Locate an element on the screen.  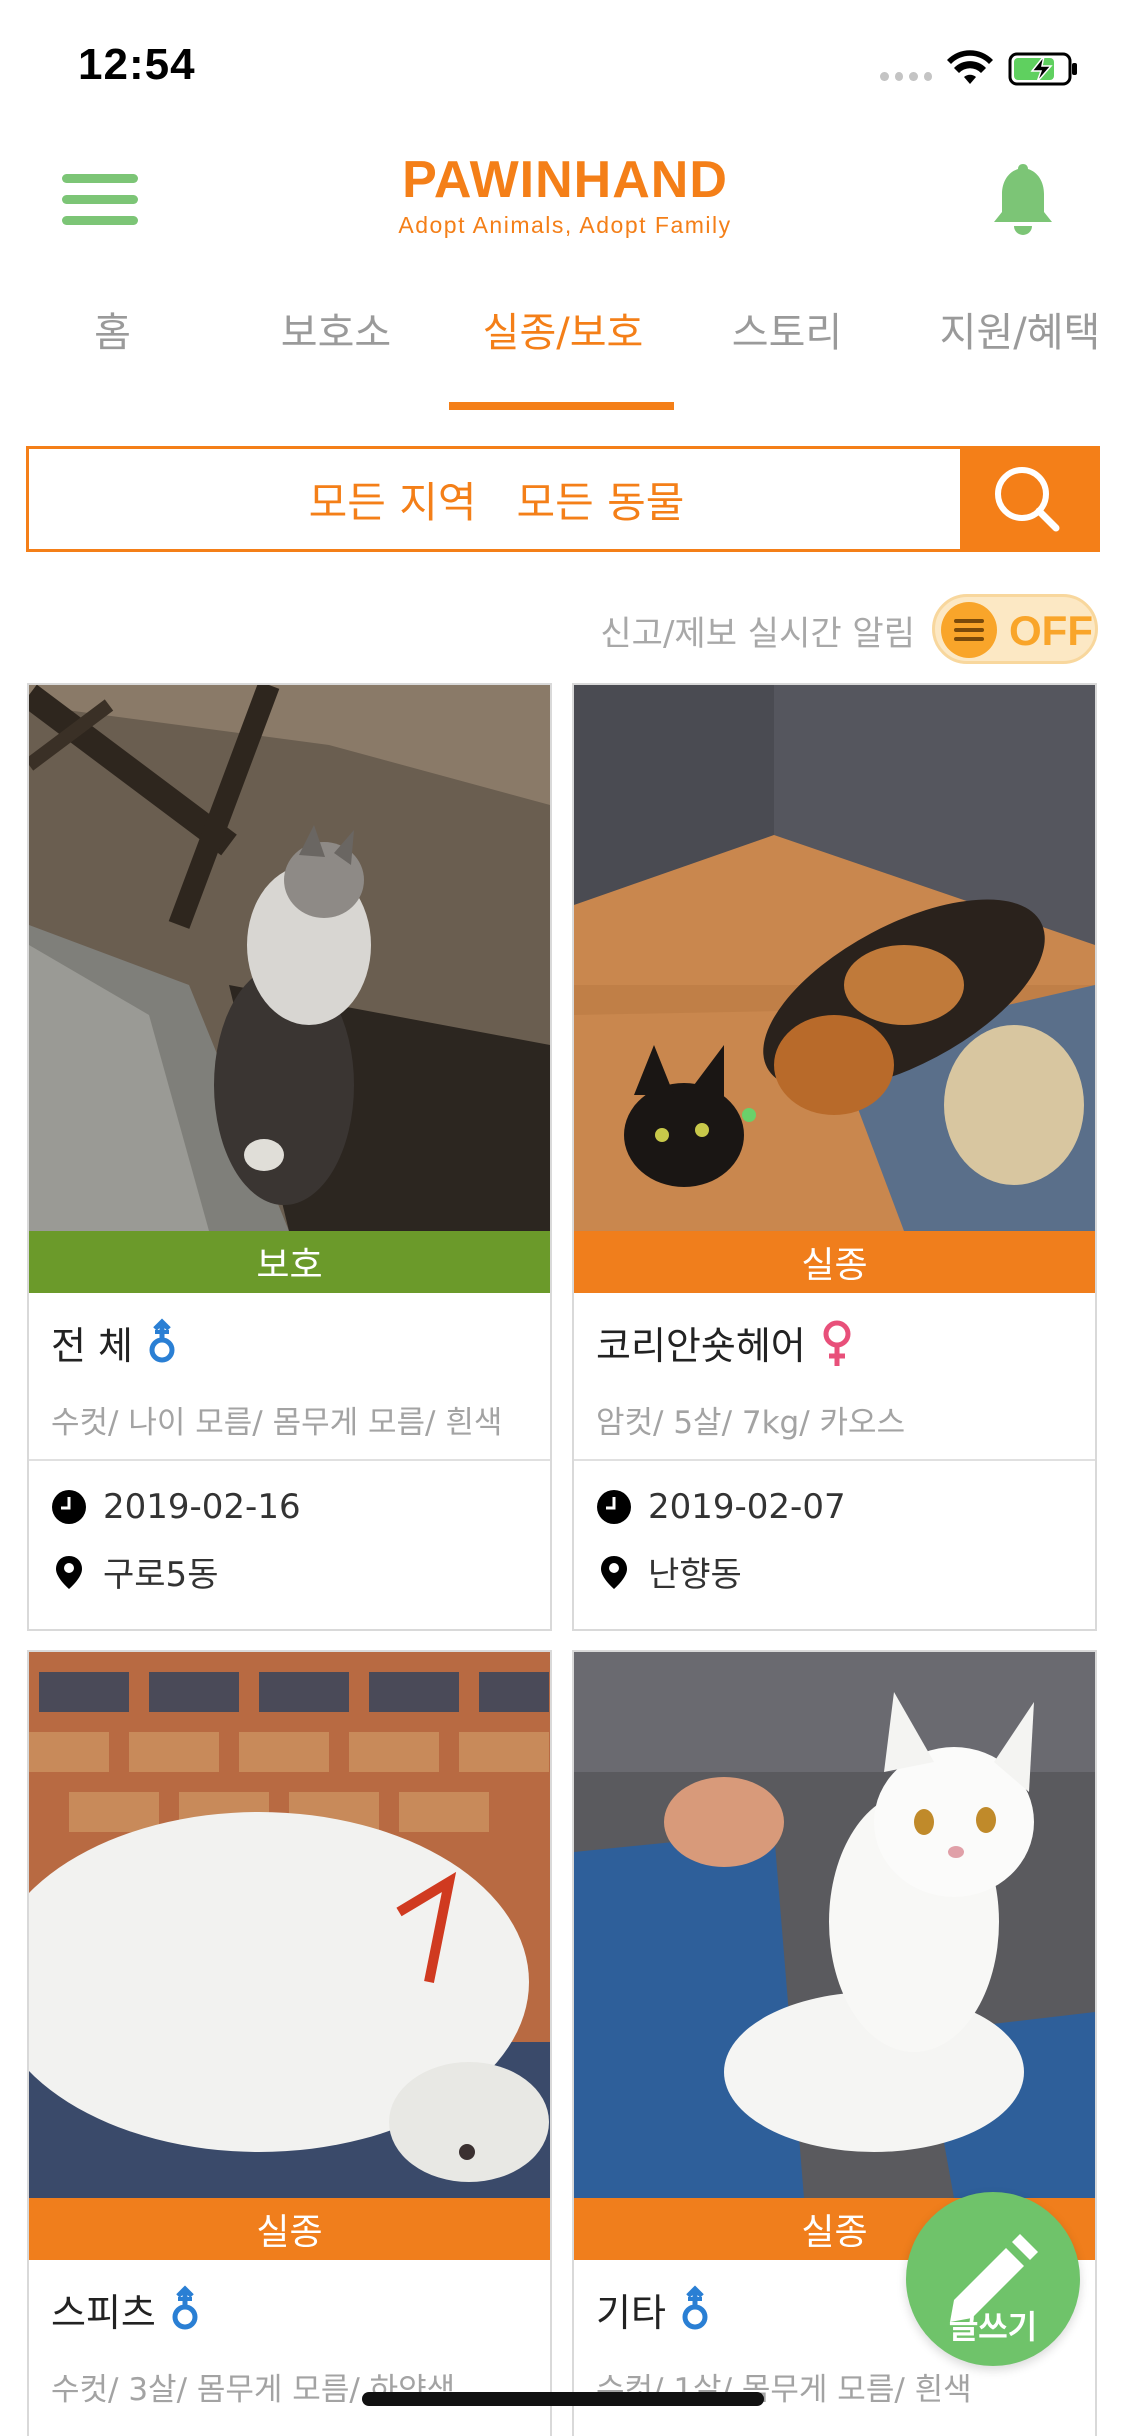
breed-label: 전 체 is located at coordinates (92, 1346).